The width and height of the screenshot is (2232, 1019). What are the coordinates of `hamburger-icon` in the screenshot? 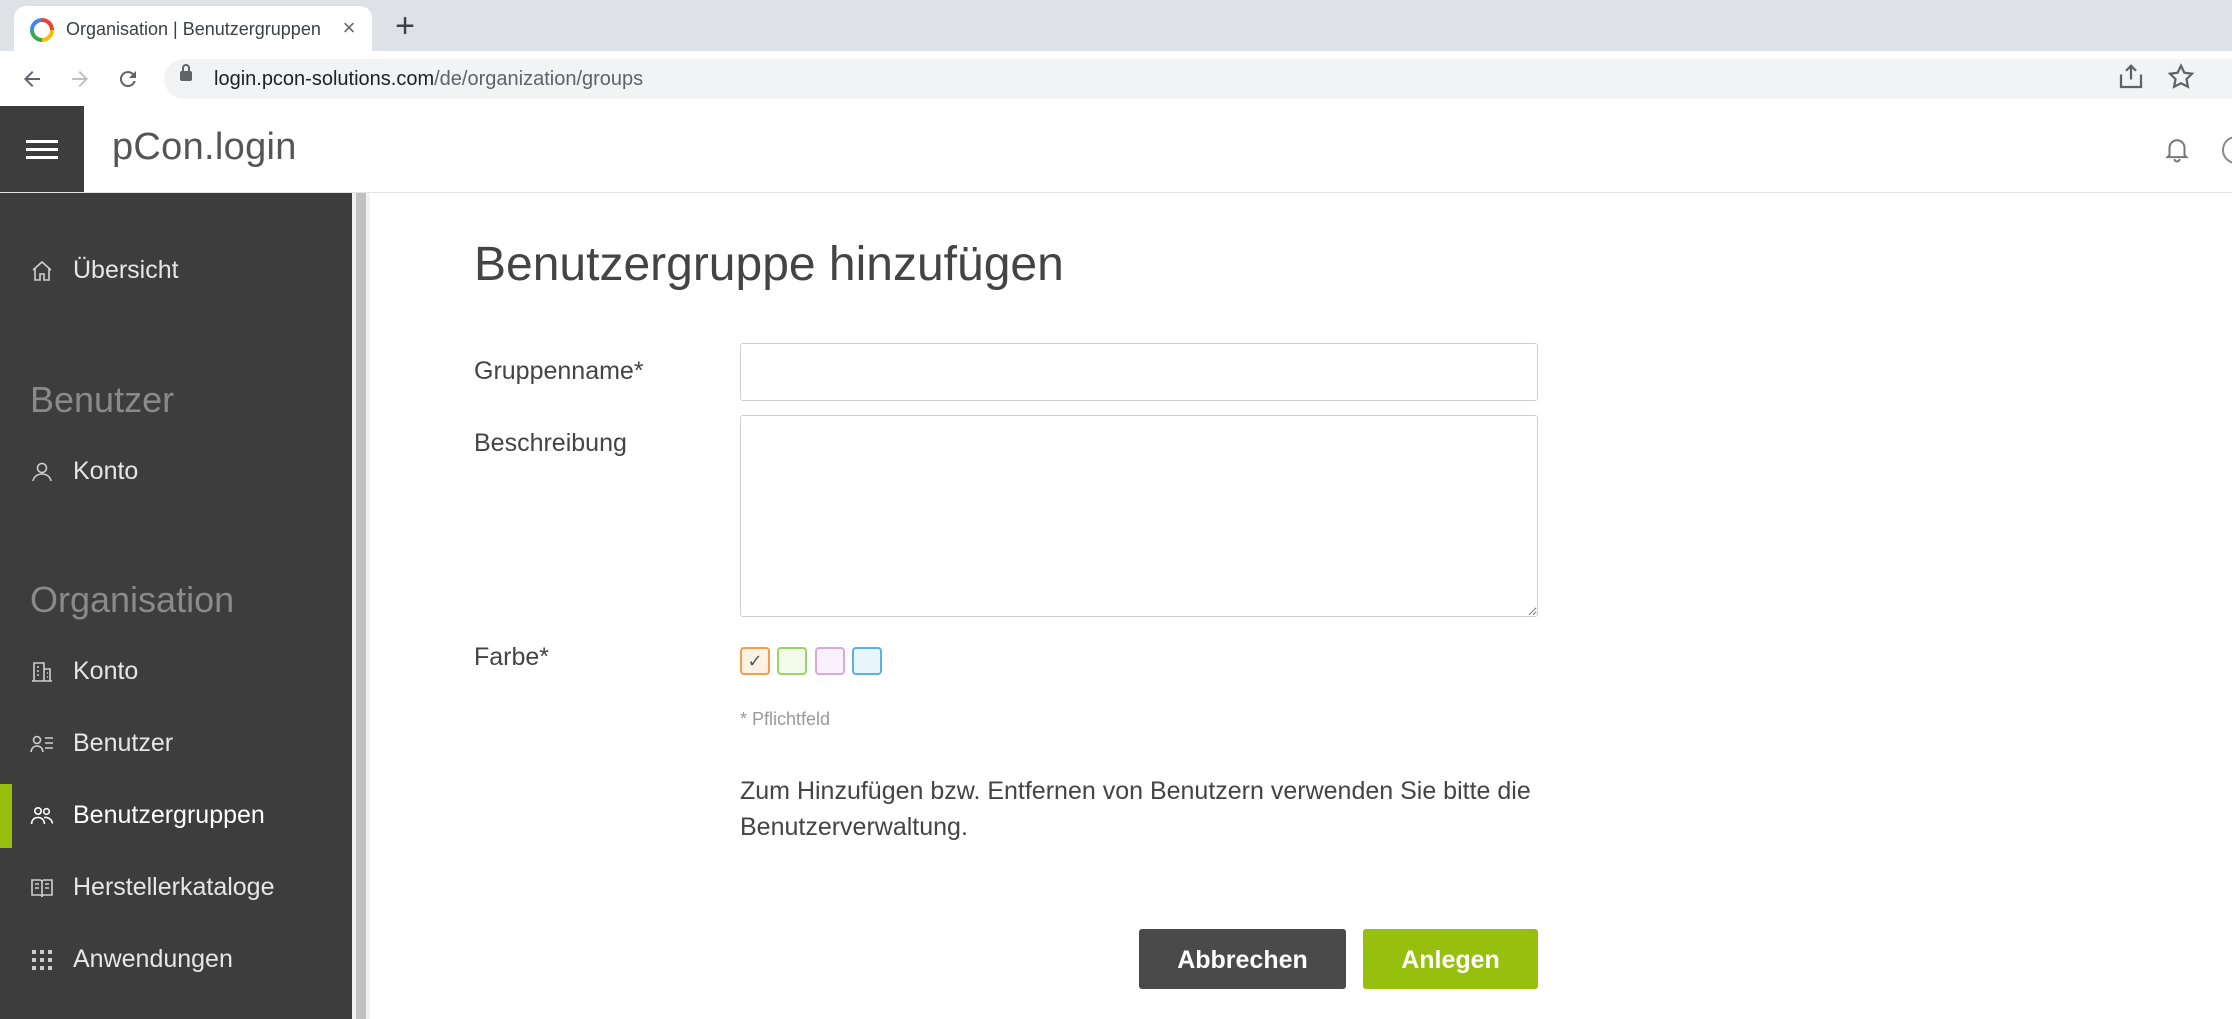 It's located at (42, 141).